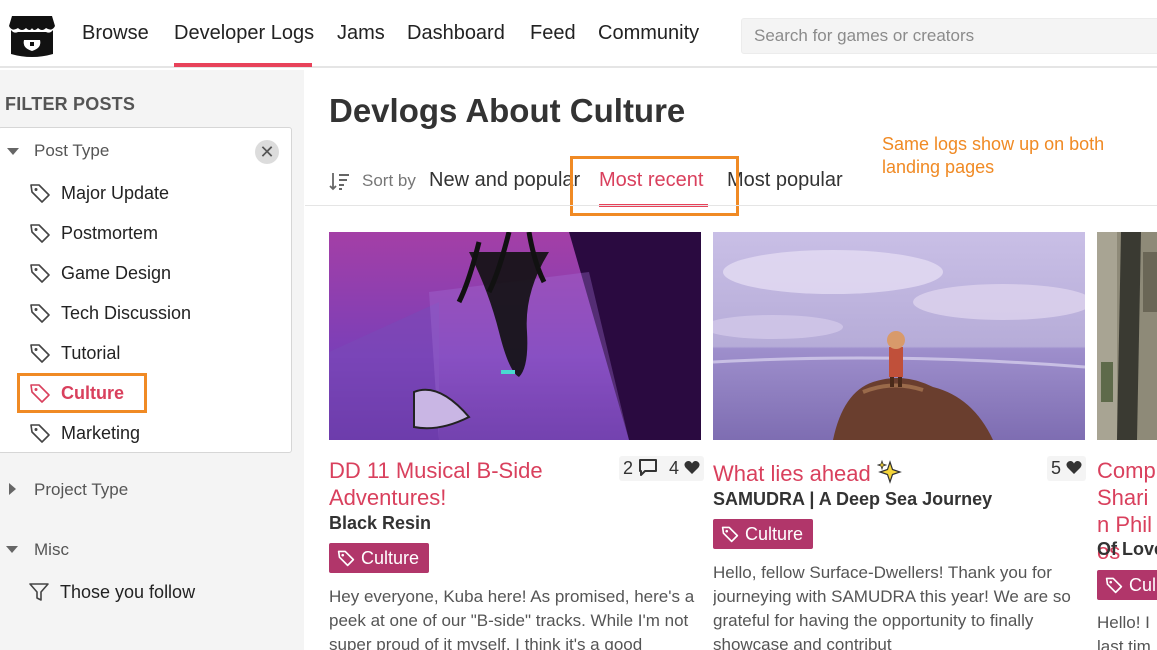 The height and width of the screenshot is (650, 1157). I want to click on comment-icon, so click(648, 467).